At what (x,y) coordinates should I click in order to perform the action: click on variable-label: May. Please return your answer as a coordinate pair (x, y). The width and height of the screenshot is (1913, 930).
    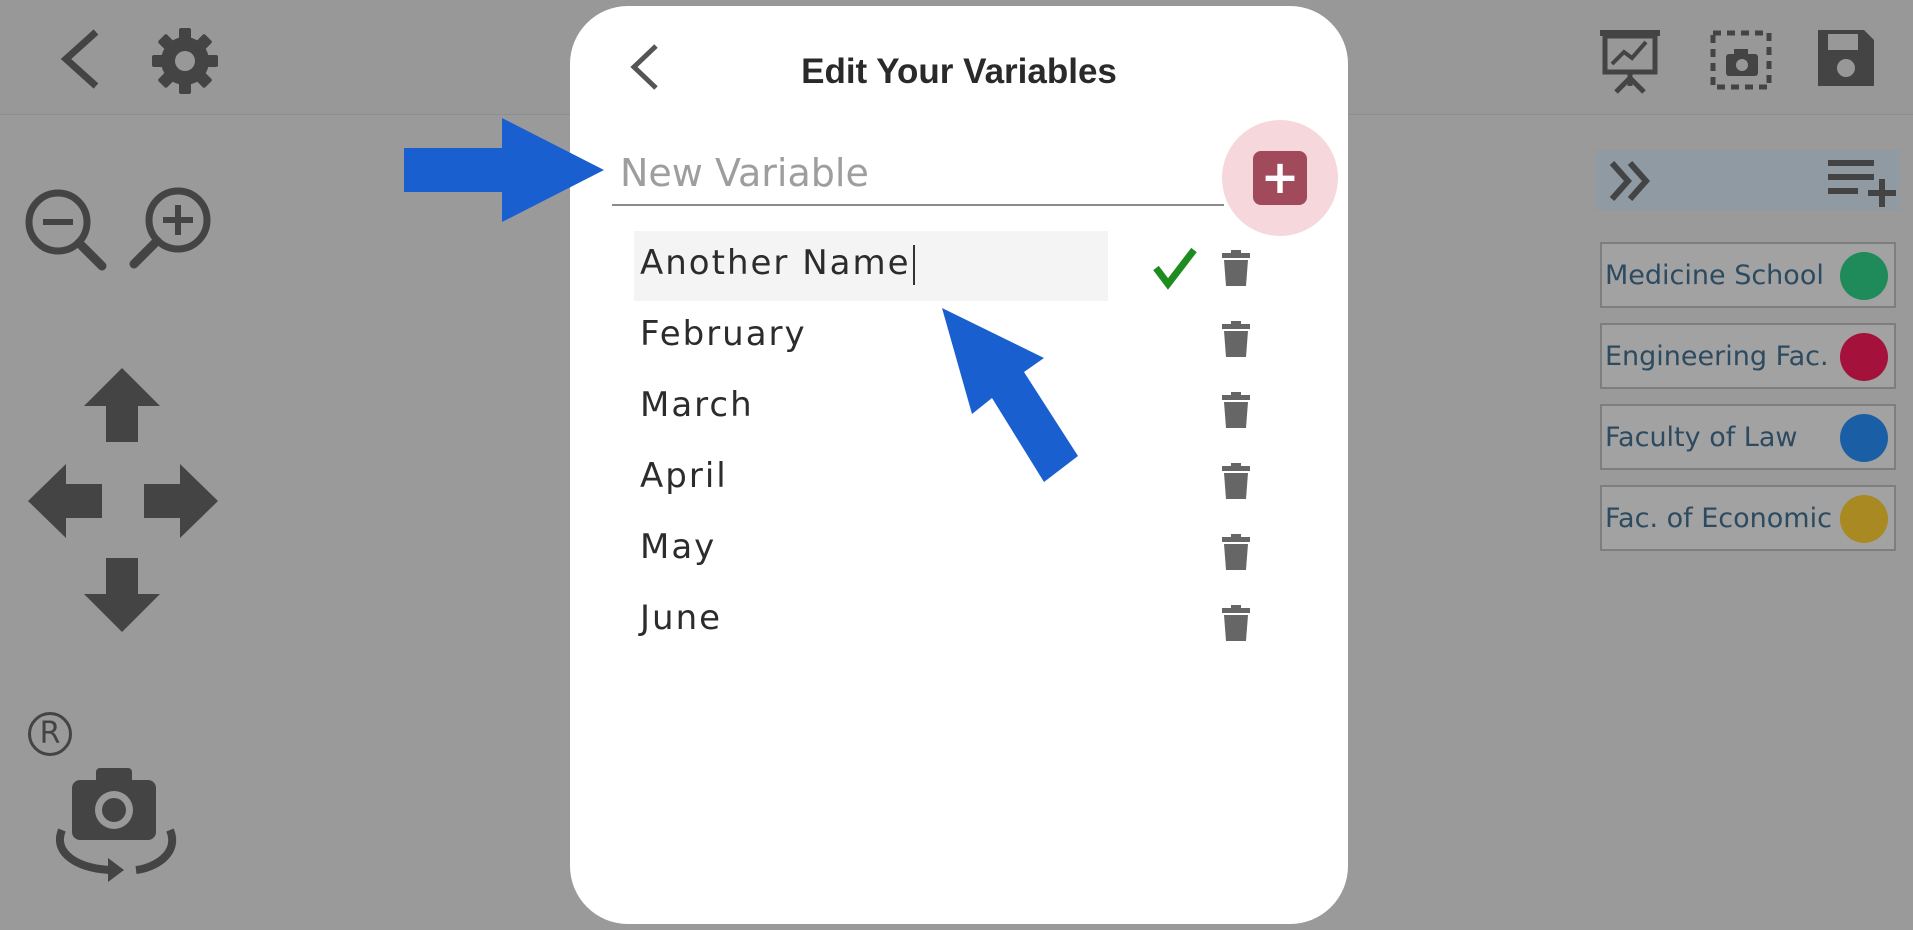
    Looking at the image, I should click on (678, 547).